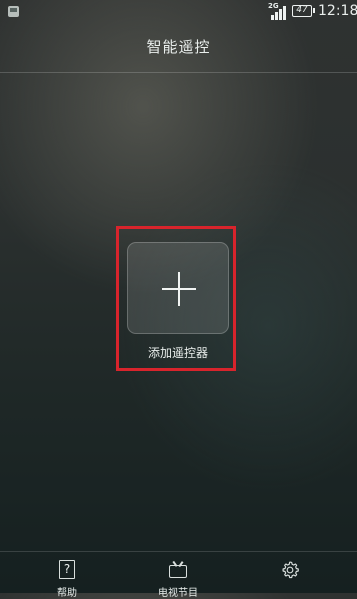 This screenshot has height=599, width=357. I want to click on help-icon: ?, so click(67, 569).